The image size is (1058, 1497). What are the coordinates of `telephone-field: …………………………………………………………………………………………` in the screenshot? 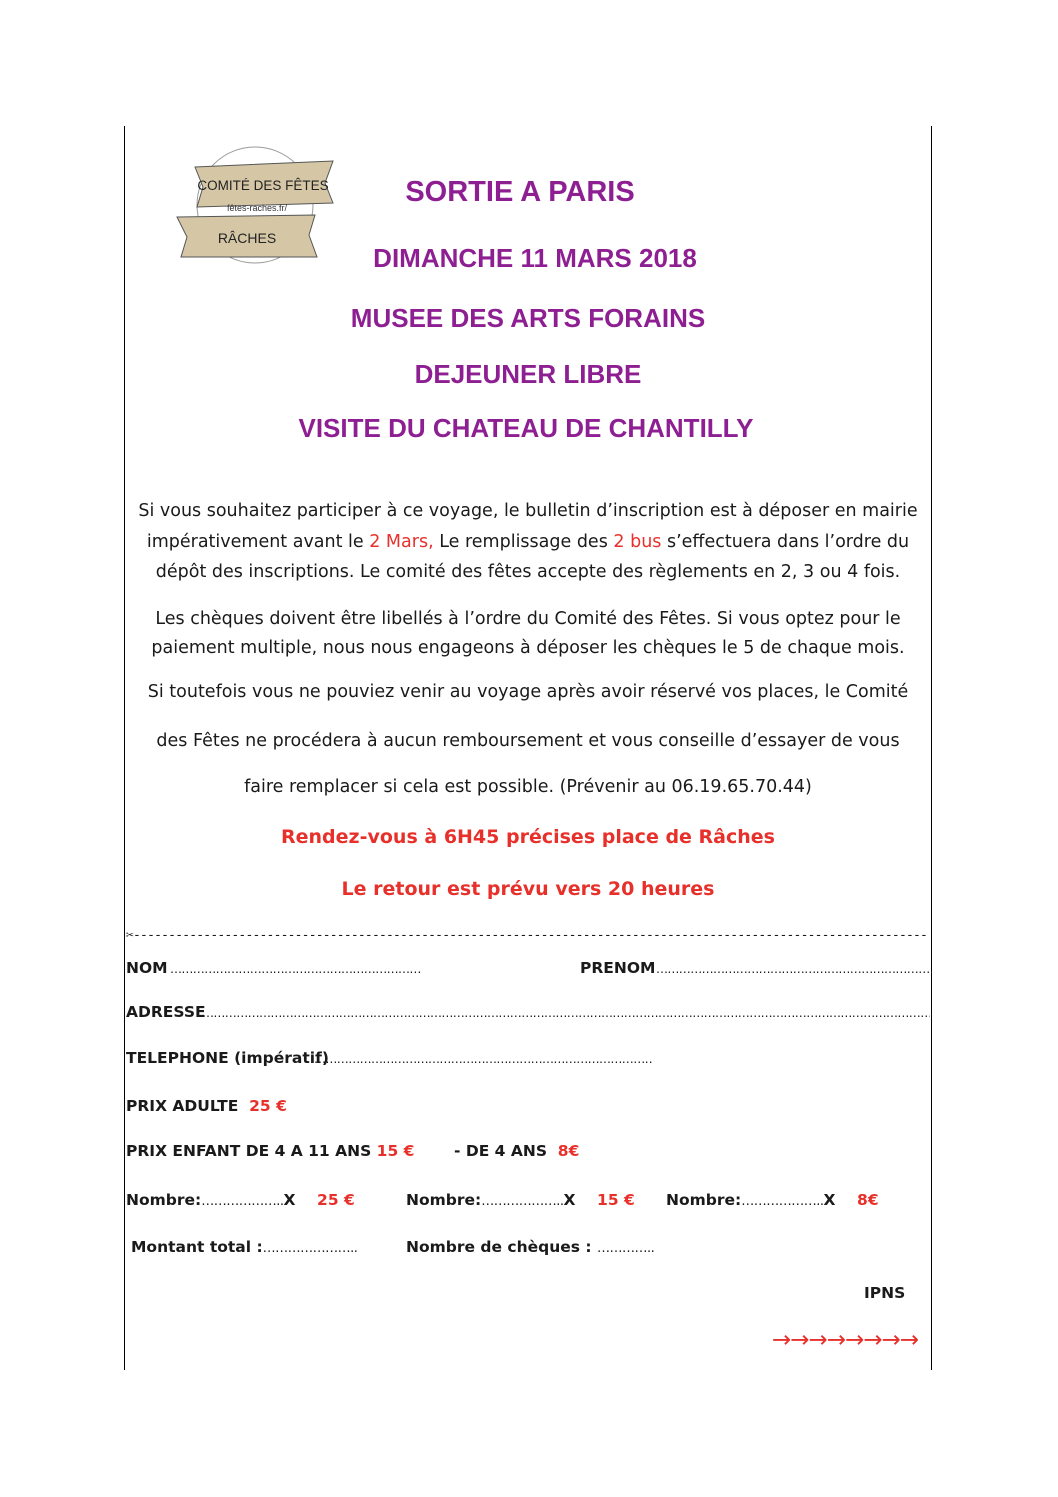 It's located at (483, 1059).